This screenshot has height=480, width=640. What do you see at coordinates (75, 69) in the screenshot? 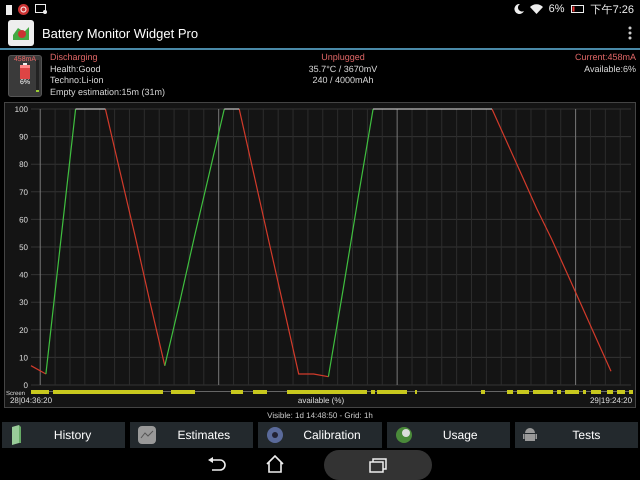
I see `info-text: Health:Good` at bounding box center [75, 69].